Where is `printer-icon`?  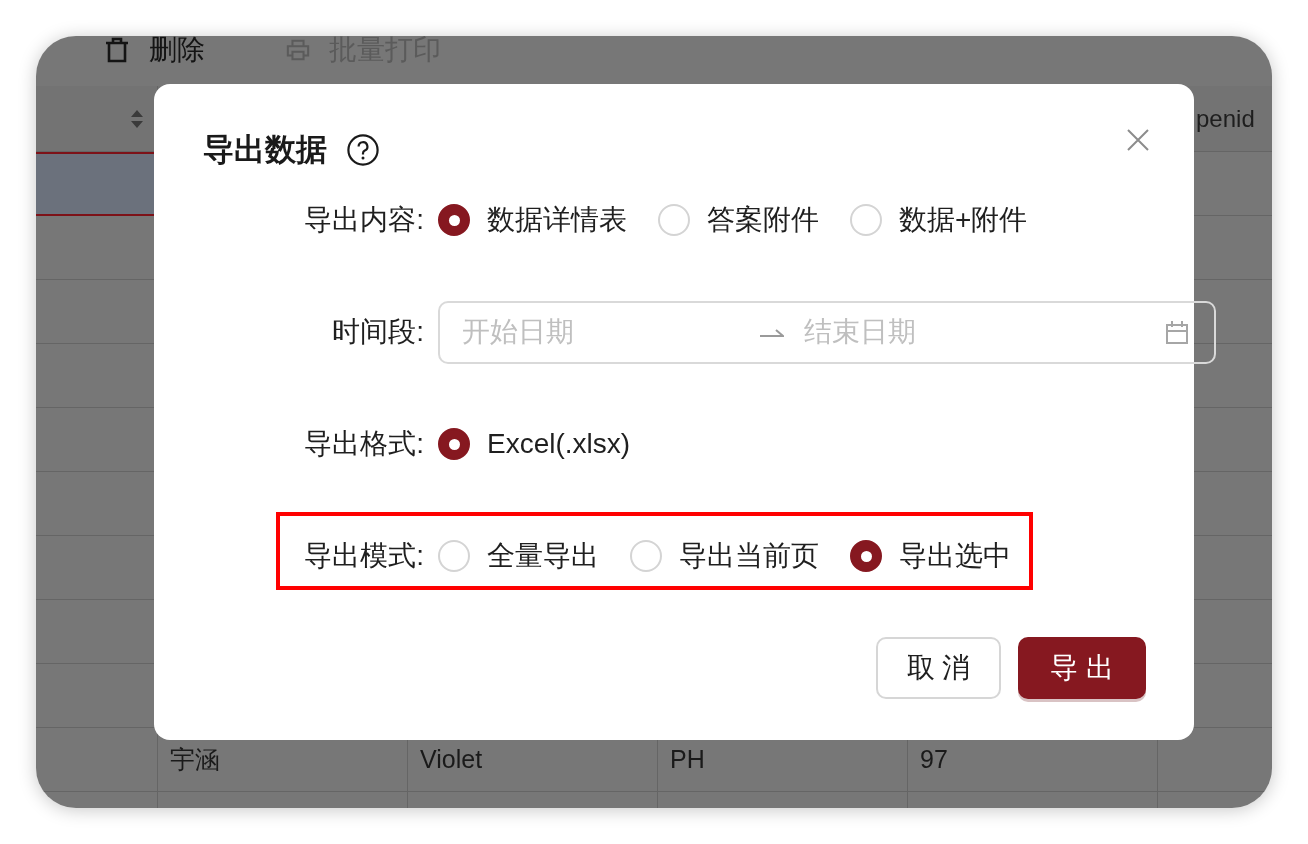 printer-icon is located at coordinates (298, 50).